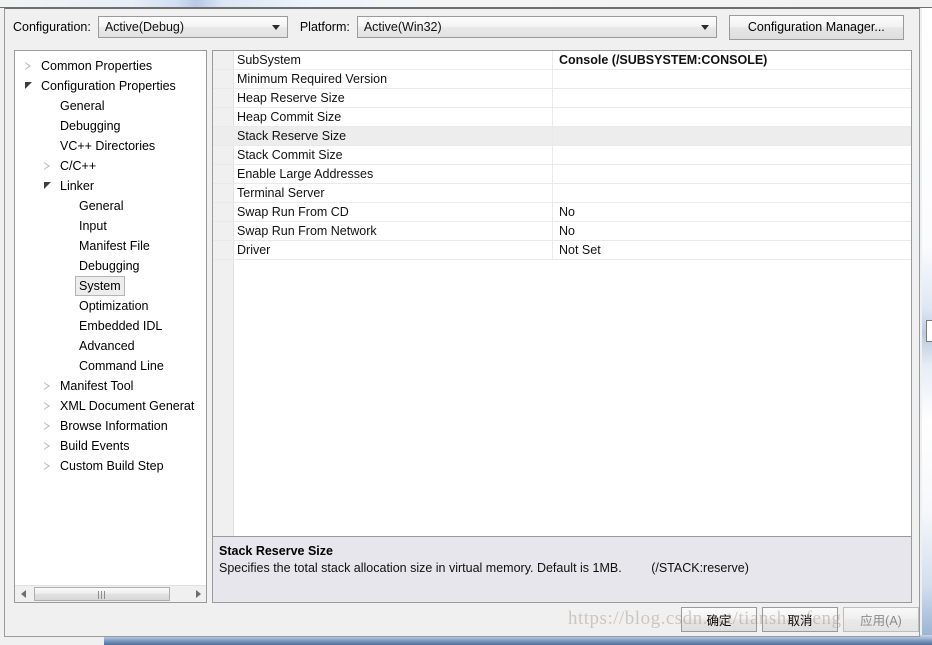 Image resolution: width=932 pixels, height=645 pixels. Describe the element at coordinates (110, 426) in the screenshot. I see `tree-item-browse-information: Browse Information` at that location.